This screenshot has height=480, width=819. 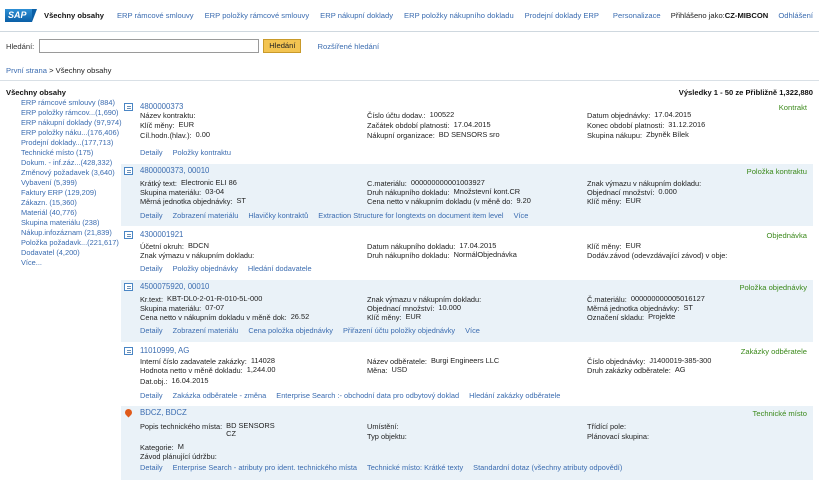 What do you see at coordinates (71, 143) in the screenshot?
I see `facet-item: Prodejní doklady...(177,713)` at bounding box center [71, 143].